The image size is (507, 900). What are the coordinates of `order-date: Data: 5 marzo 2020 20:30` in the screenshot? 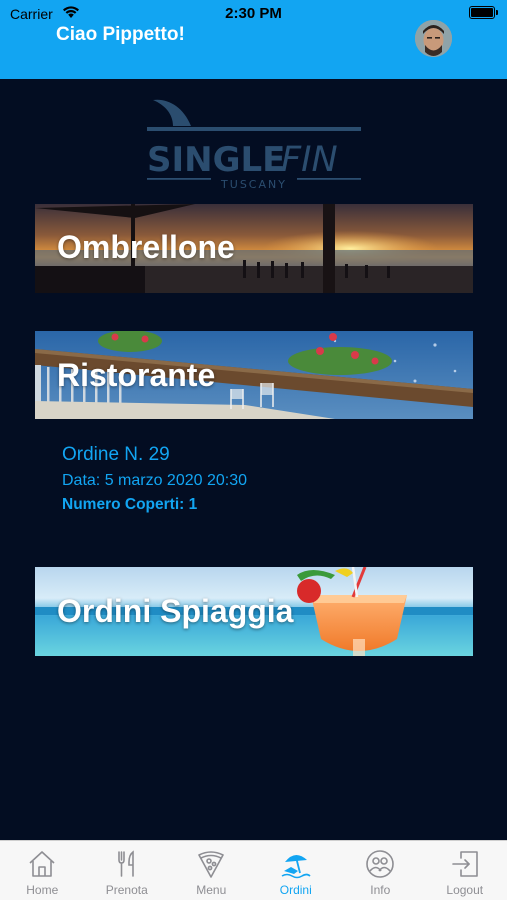 It's located at (155, 480).